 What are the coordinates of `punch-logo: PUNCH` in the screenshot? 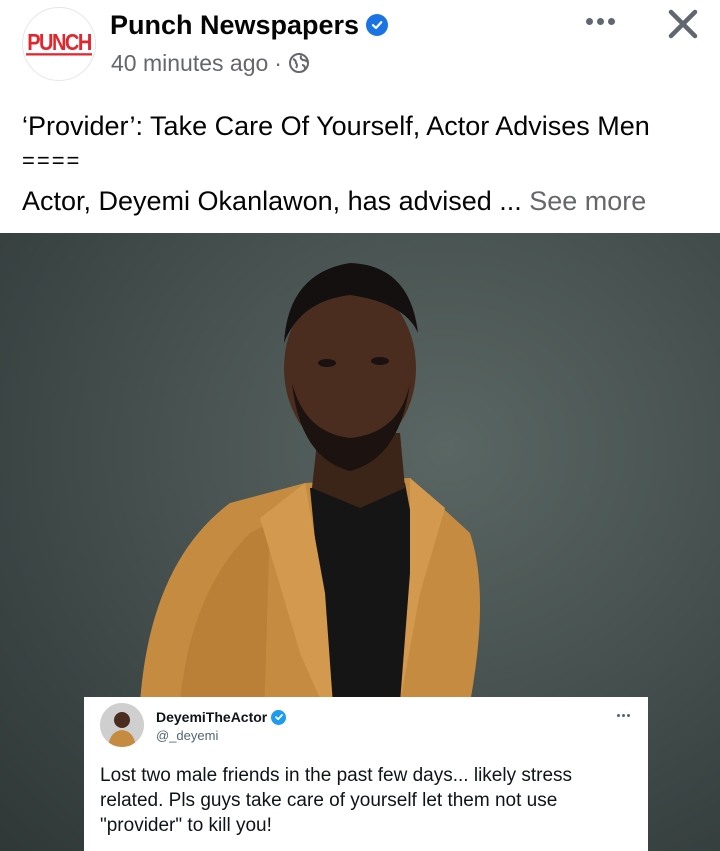 It's located at (59, 43).